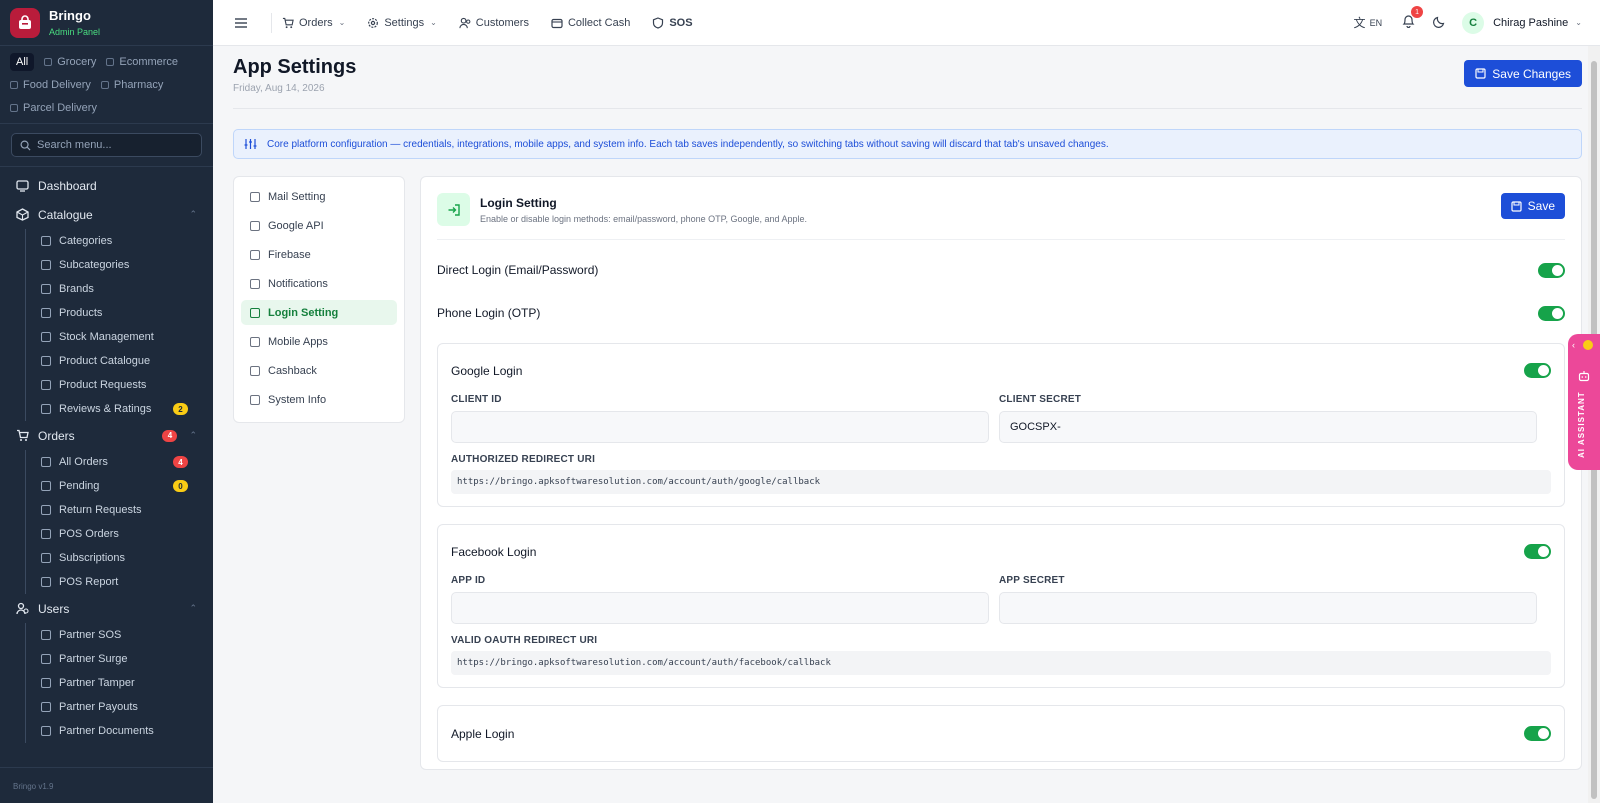 The height and width of the screenshot is (803, 1600). Describe the element at coordinates (1551, 313) in the screenshot. I see `phone-login-toggle` at that location.